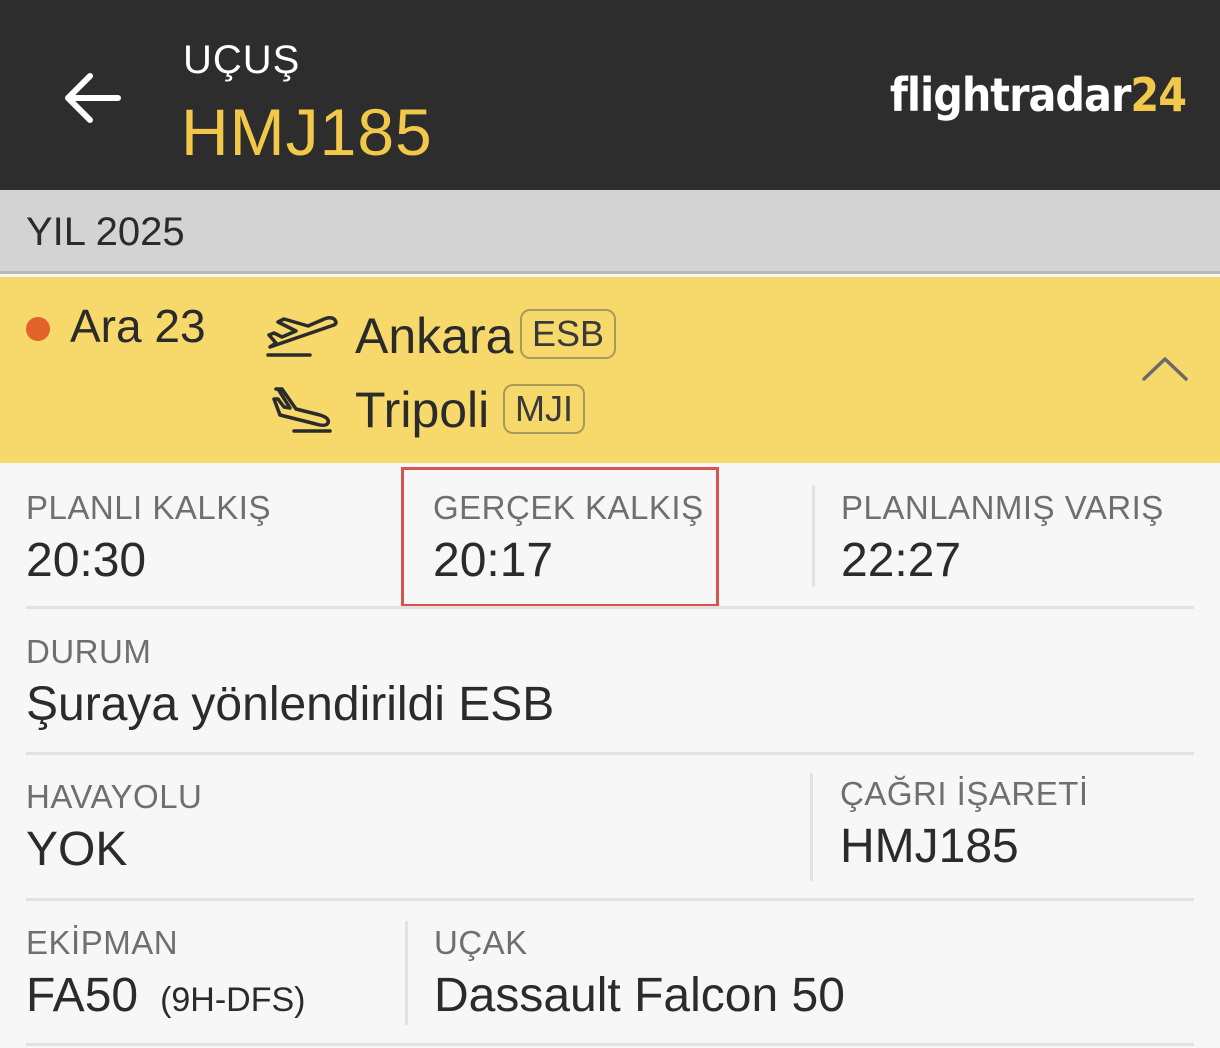 The height and width of the screenshot is (1048, 1220). What do you see at coordinates (307, 132) in the screenshot?
I see `flight-number-title: HMJ185` at bounding box center [307, 132].